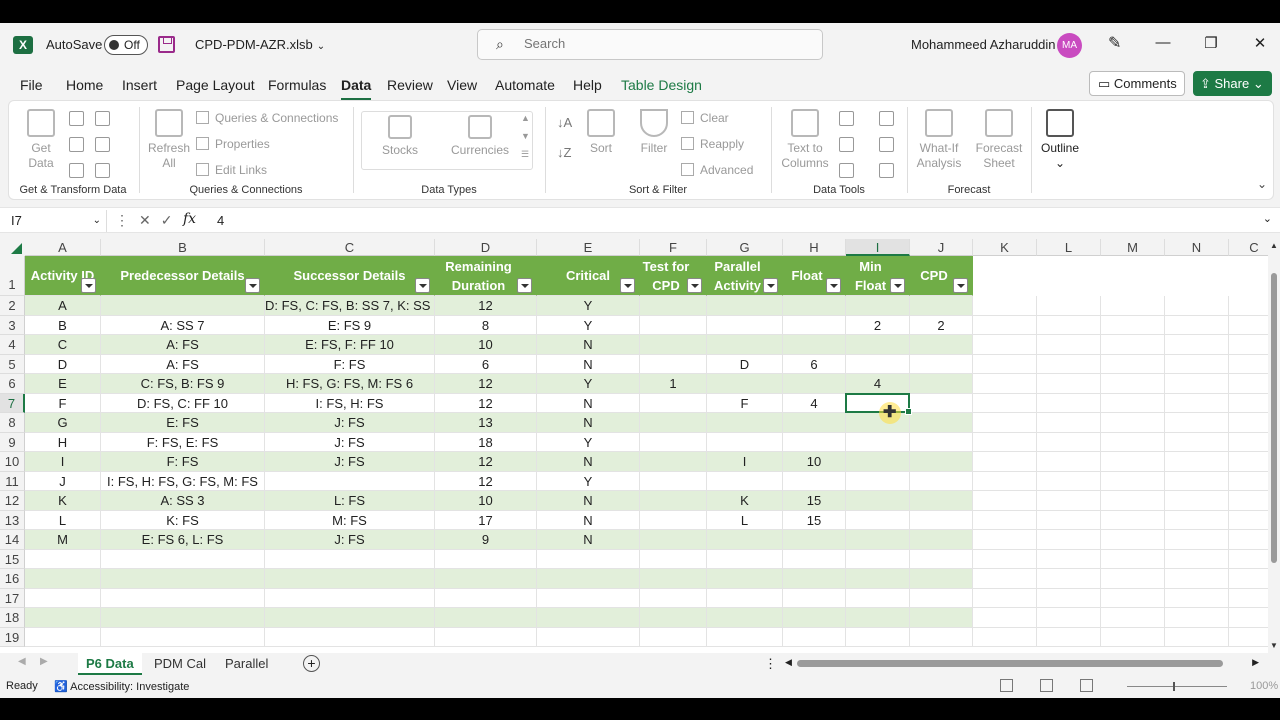 The height and width of the screenshot is (720, 1280). What do you see at coordinates (1174, 686) in the screenshot?
I see `zoom-slider-knob` at bounding box center [1174, 686].